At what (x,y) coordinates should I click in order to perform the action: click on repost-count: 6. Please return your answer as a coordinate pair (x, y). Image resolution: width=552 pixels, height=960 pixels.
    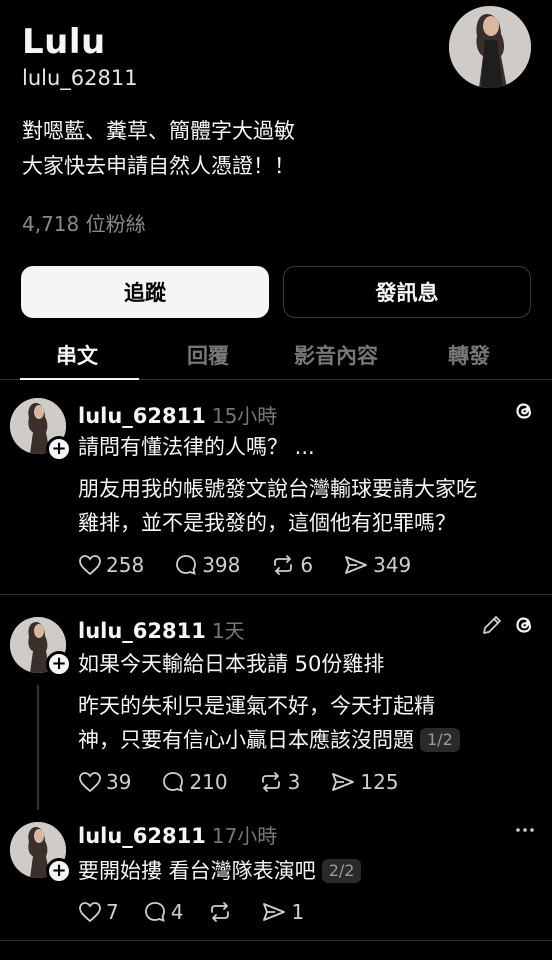
    Looking at the image, I should click on (307, 565).